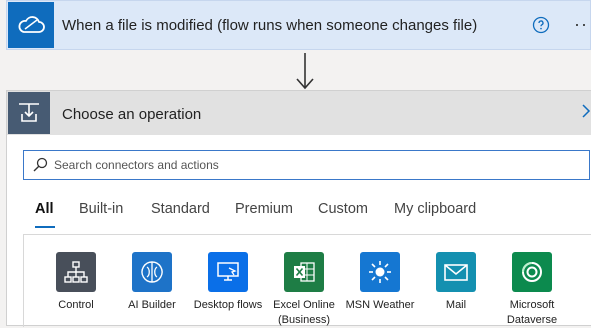 The image size is (591, 328). What do you see at coordinates (29, 113) in the screenshot?
I see `operation-icon` at bounding box center [29, 113].